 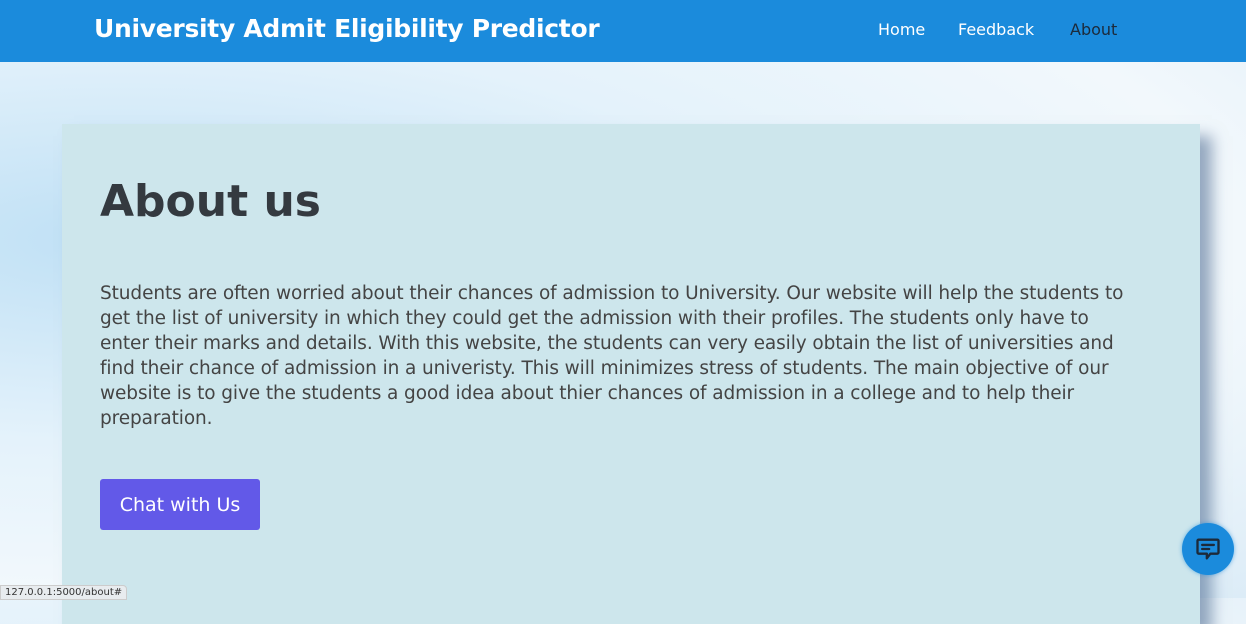 I want to click on nav-about: About, so click(x=1093, y=29).